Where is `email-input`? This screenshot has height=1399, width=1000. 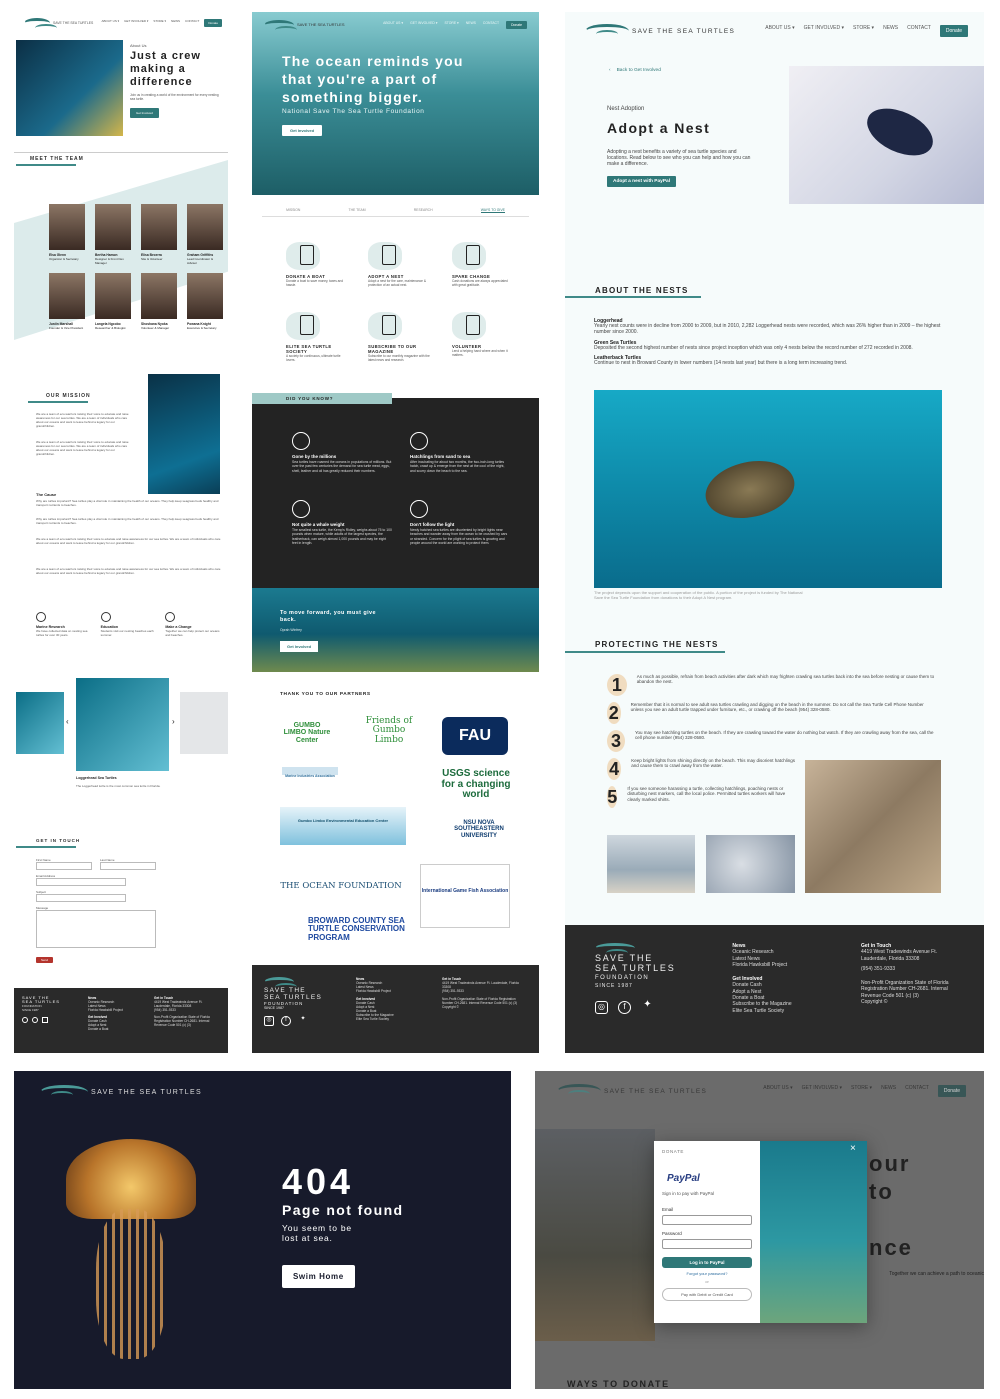 email-input is located at coordinates (81, 882).